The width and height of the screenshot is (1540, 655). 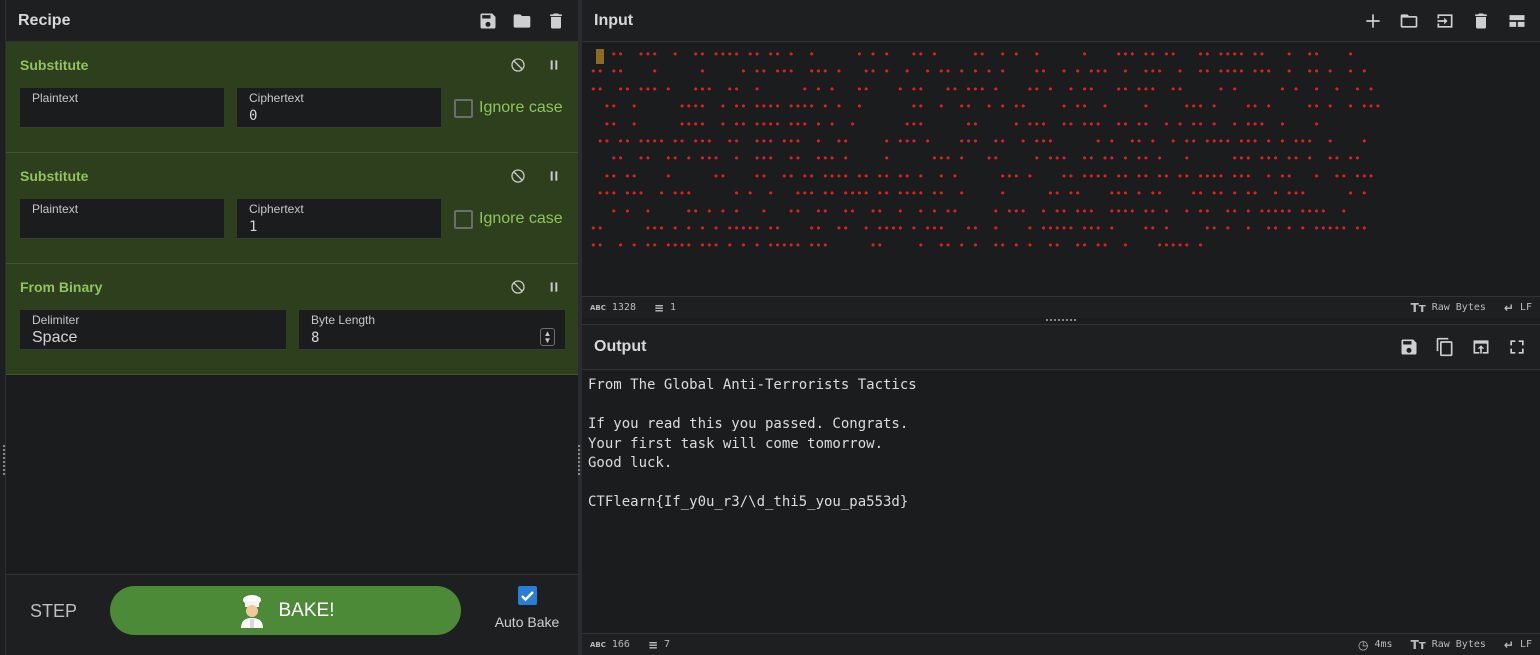 What do you see at coordinates (339, 219) in the screenshot?
I see `ciphertext-field: Ciphertext 1` at bounding box center [339, 219].